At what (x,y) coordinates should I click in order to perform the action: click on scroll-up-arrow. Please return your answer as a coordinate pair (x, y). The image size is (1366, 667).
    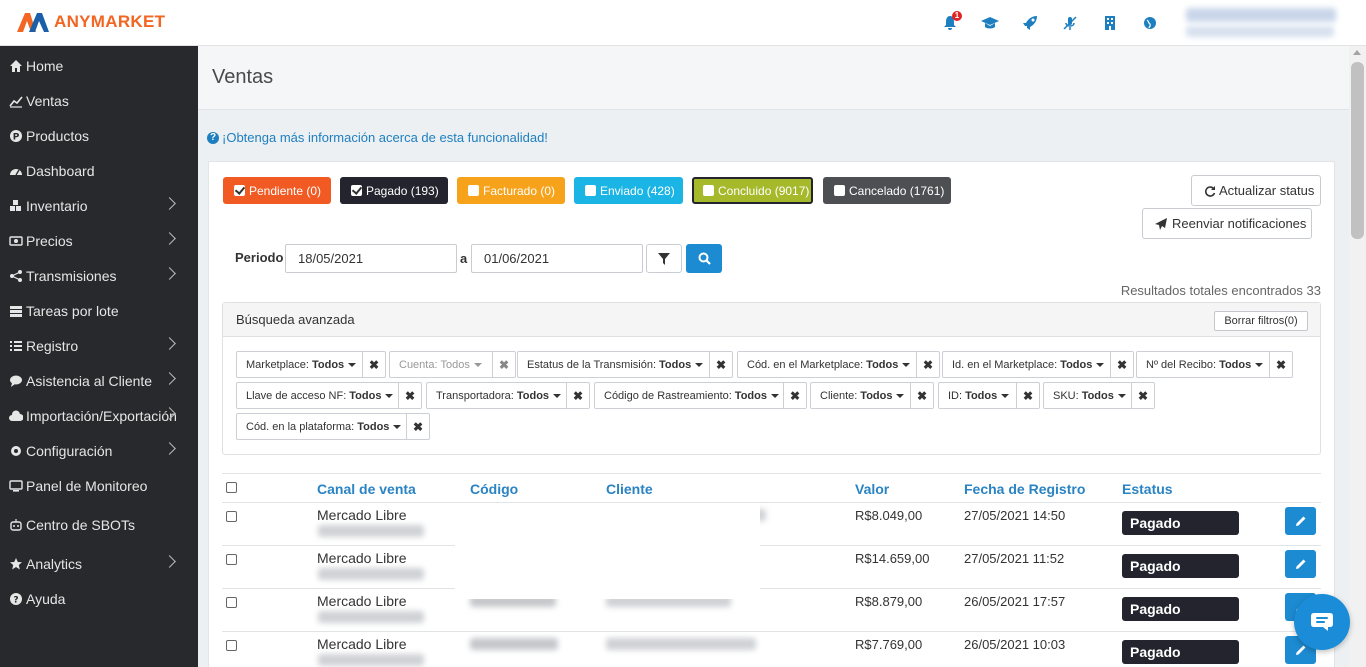
    Looking at the image, I should click on (1357, 52).